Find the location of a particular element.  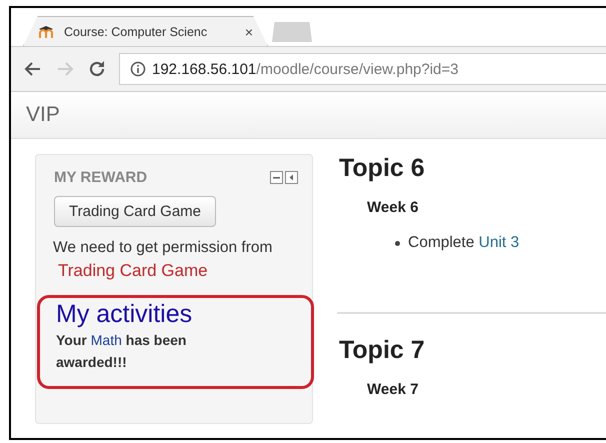

cap-icon is located at coordinates (47, 31).